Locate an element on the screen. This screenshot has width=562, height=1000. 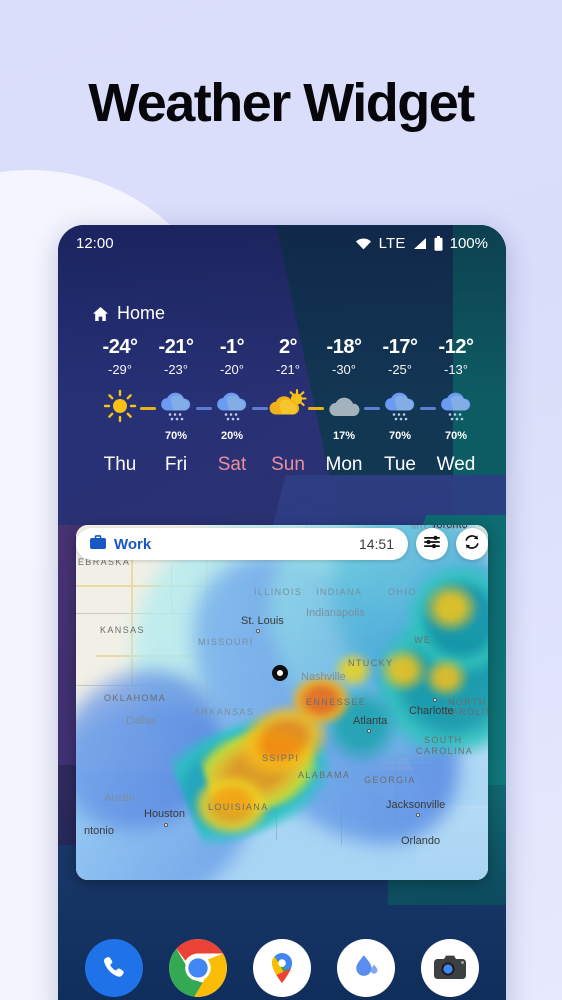
map-label-tennessee: ENNESSEE is located at coordinates (336, 702).